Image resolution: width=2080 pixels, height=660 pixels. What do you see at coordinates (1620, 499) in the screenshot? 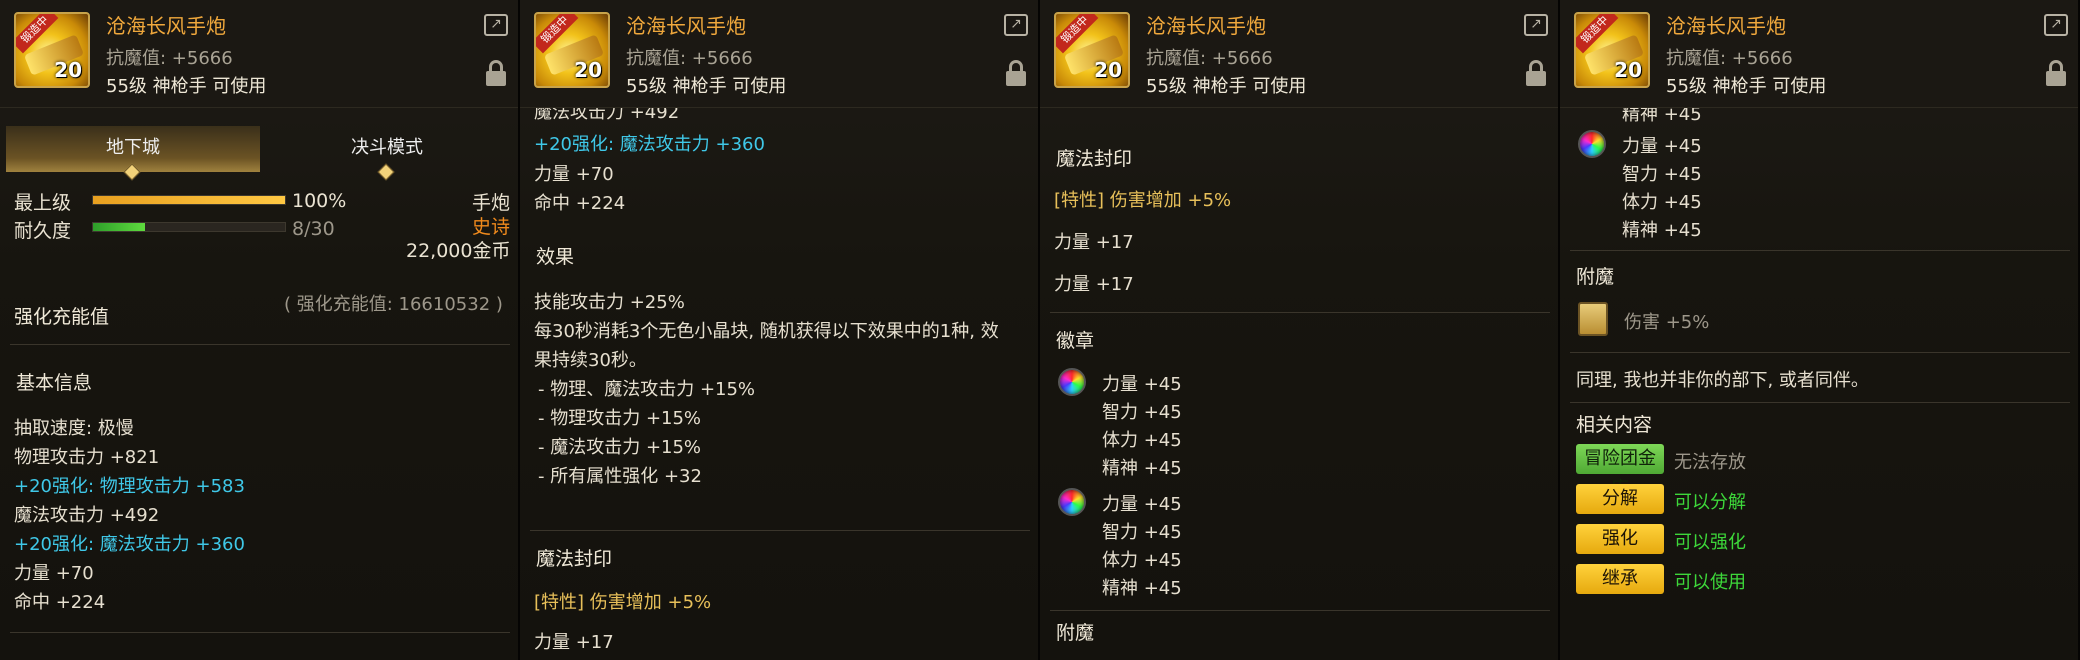
I see `disassemble-button: 分解` at bounding box center [1620, 499].